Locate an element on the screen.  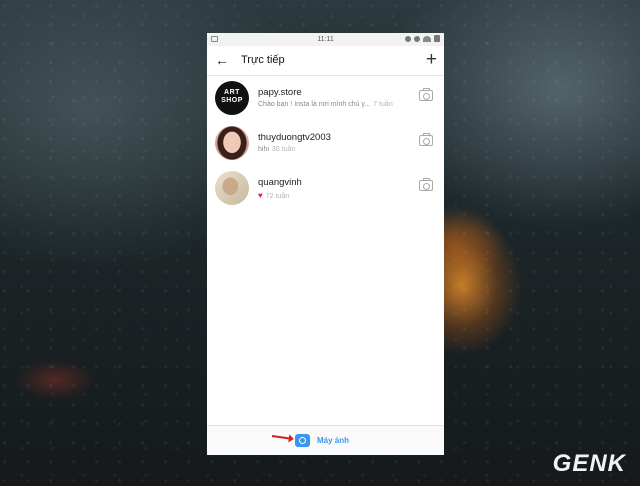
mute-icon is located at coordinates (417, 38).